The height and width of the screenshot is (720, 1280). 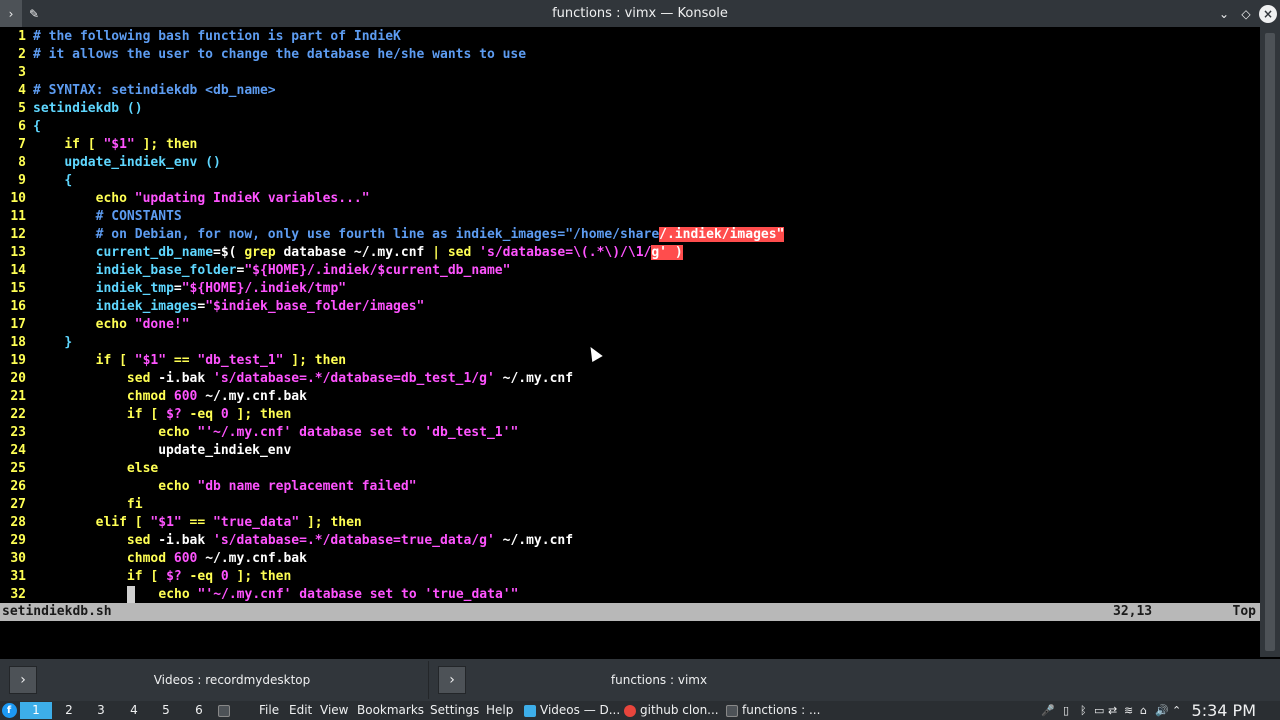 What do you see at coordinates (68, 342) in the screenshot?
I see `brace: }` at bounding box center [68, 342].